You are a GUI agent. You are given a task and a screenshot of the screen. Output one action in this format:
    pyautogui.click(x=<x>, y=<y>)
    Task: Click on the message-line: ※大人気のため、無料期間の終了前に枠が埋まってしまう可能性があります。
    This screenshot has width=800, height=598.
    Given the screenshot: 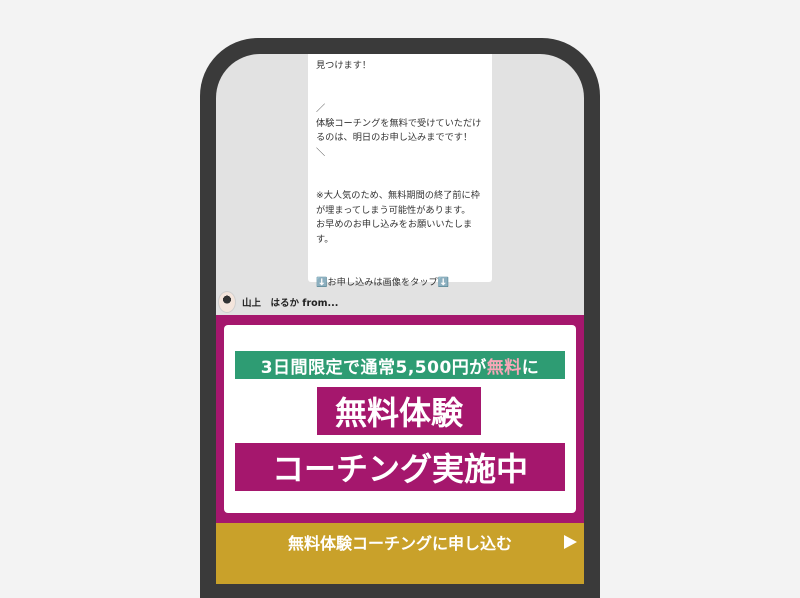 What is the action you would take?
    pyautogui.click(x=398, y=203)
    